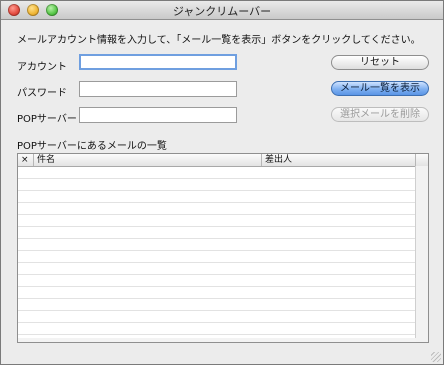 The image size is (444, 365). I want to click on window-title: ジャンクリムーバー, so click(222, 11).